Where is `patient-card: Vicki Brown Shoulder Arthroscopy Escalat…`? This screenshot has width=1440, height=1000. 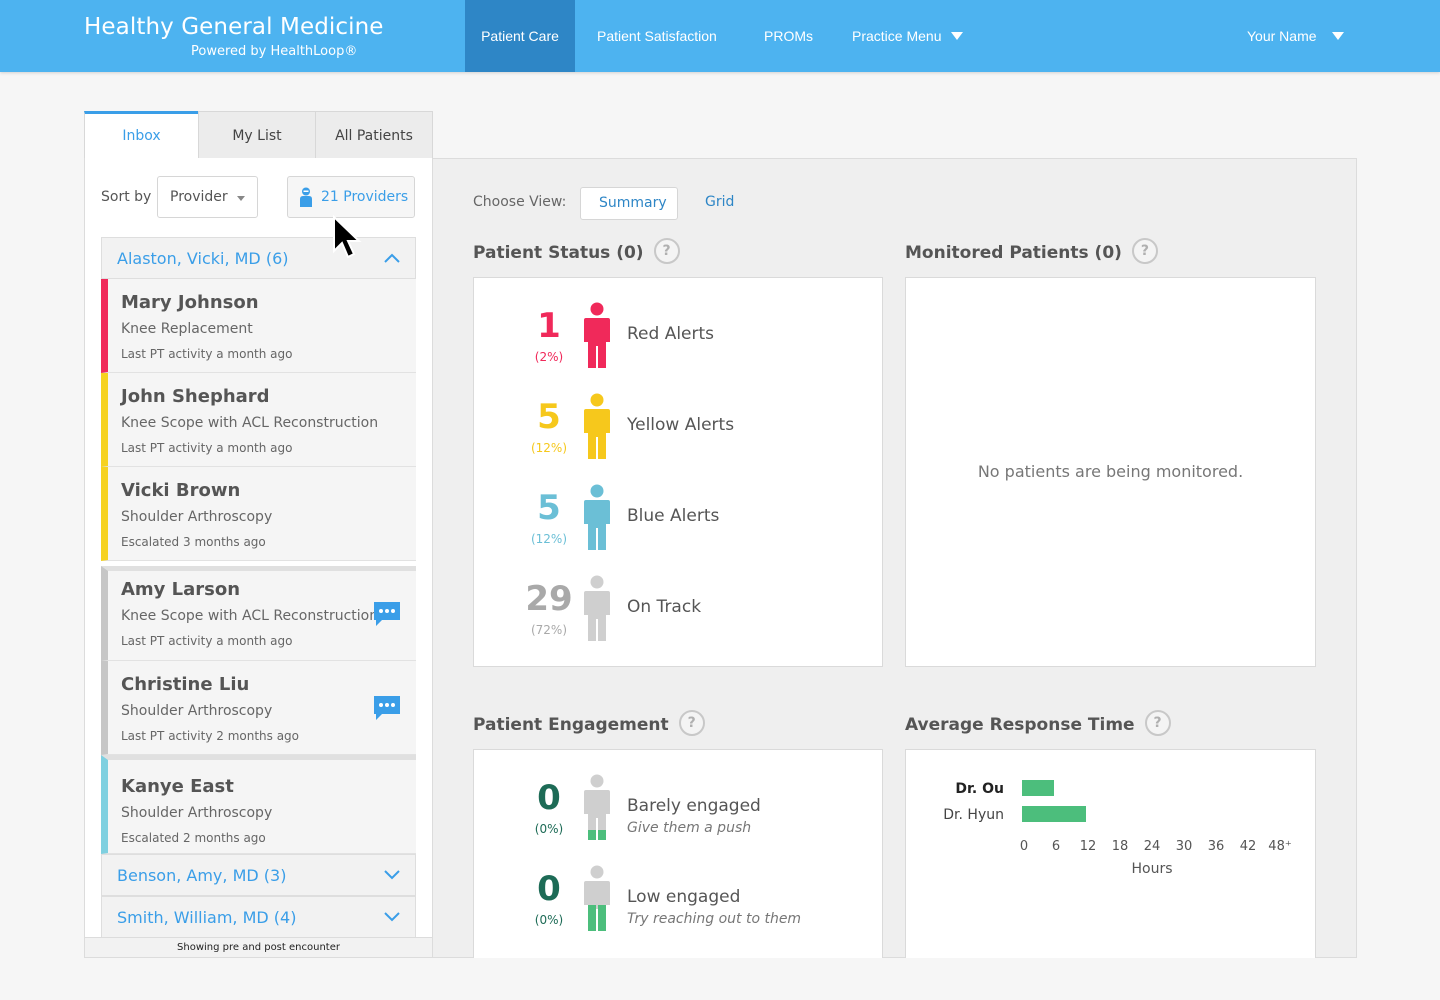 patient-card: Vicki Brown Shoulder Arthroscopy Escalat… is located at coordinates (258, 514).